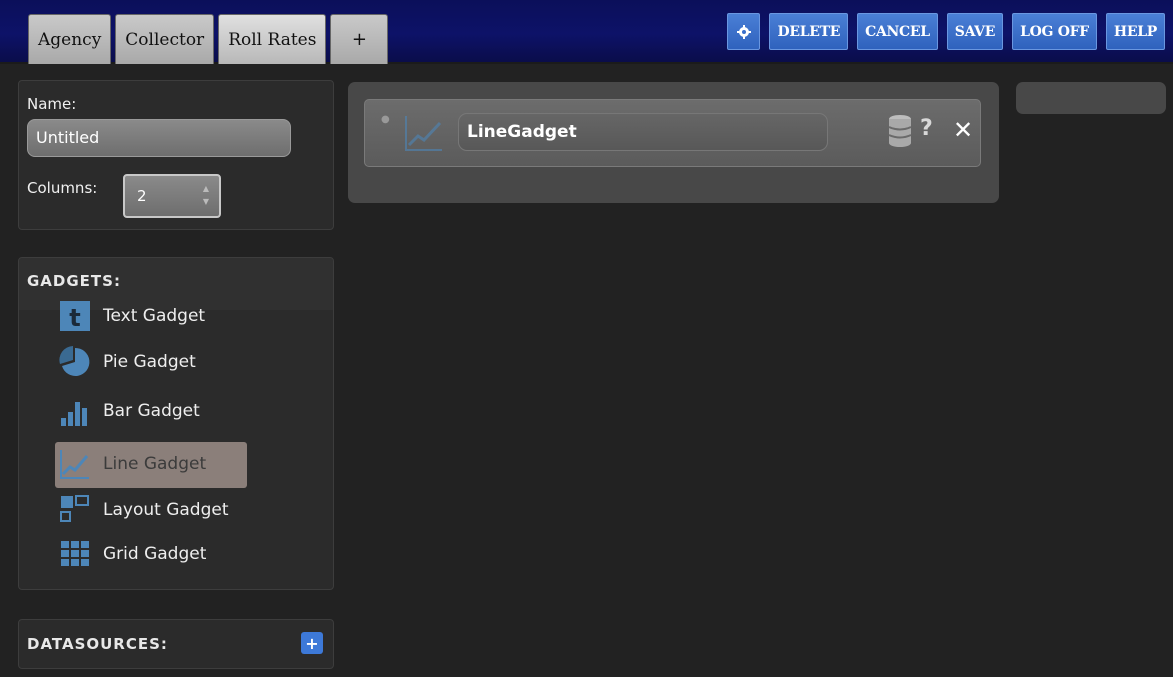 Image resolution: width=1173 pixels, height=677 pixels. Describe the element at coordinates (75, 554) in the screenshot. I see `grid-gadget-icon` at that location.